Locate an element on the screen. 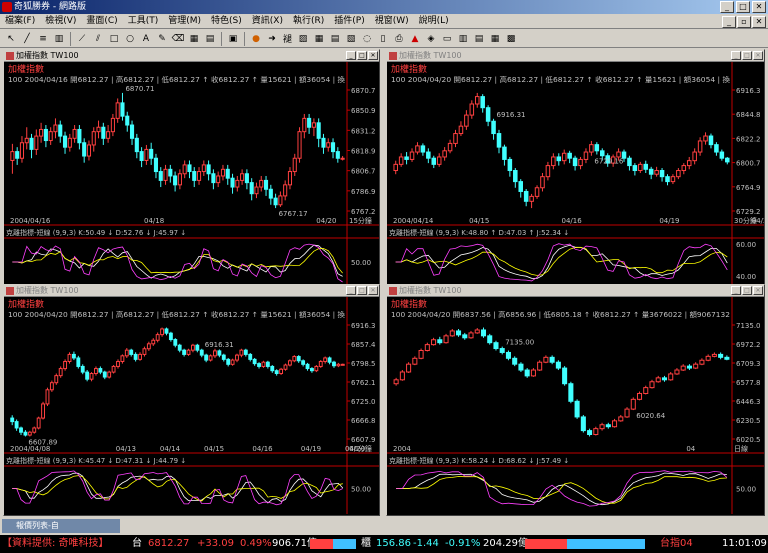 The image size is (768, 553). price-tick: 6844.8 is located at coordinates (748, 115).